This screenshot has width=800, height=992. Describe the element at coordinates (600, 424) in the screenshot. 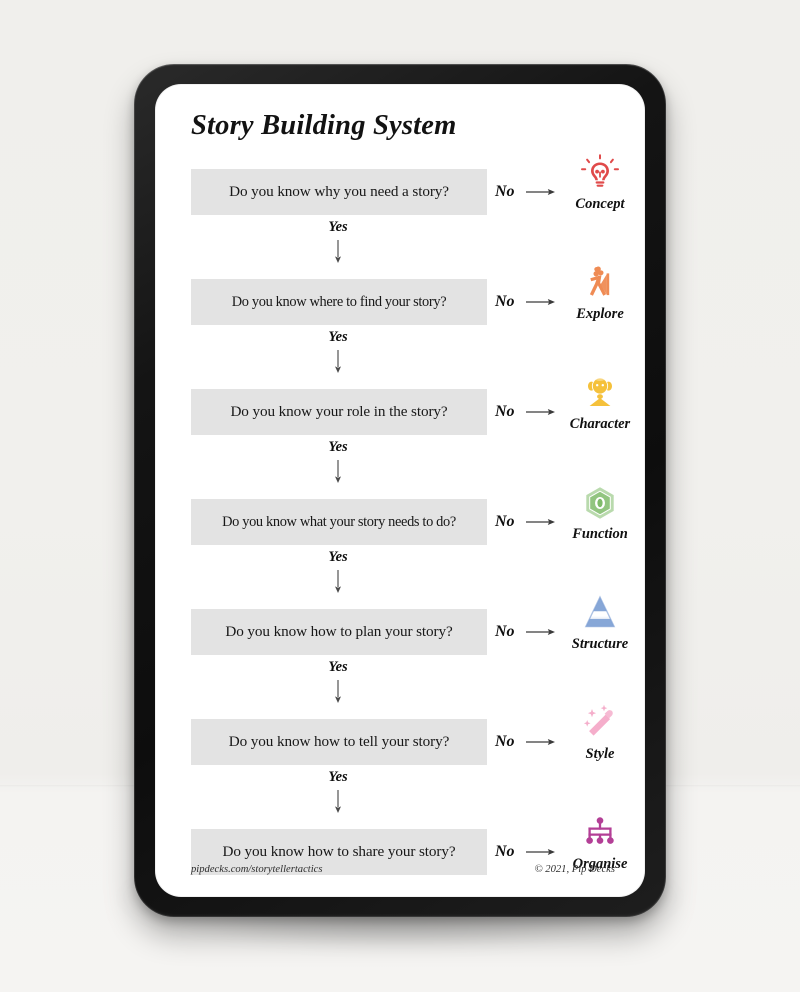

I see `tactic-label: Character` at that location.